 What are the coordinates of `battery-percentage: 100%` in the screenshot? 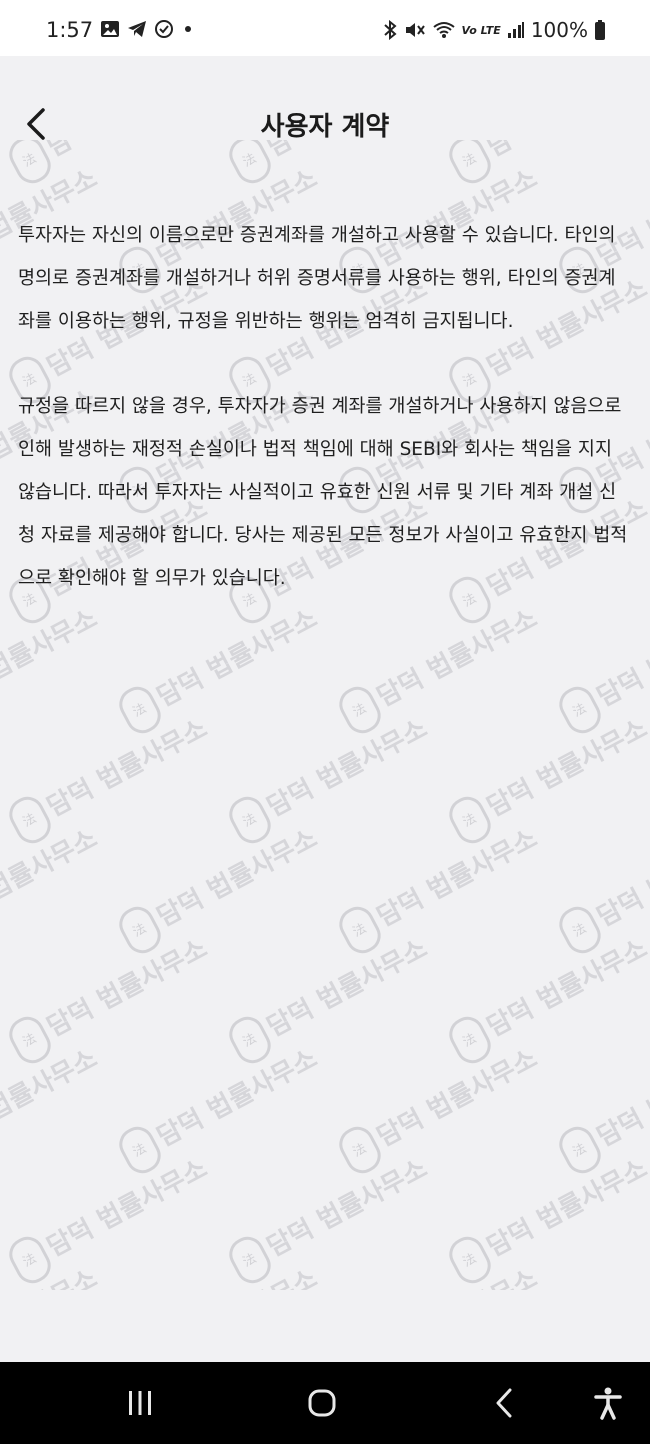 It's located at (559, 30).